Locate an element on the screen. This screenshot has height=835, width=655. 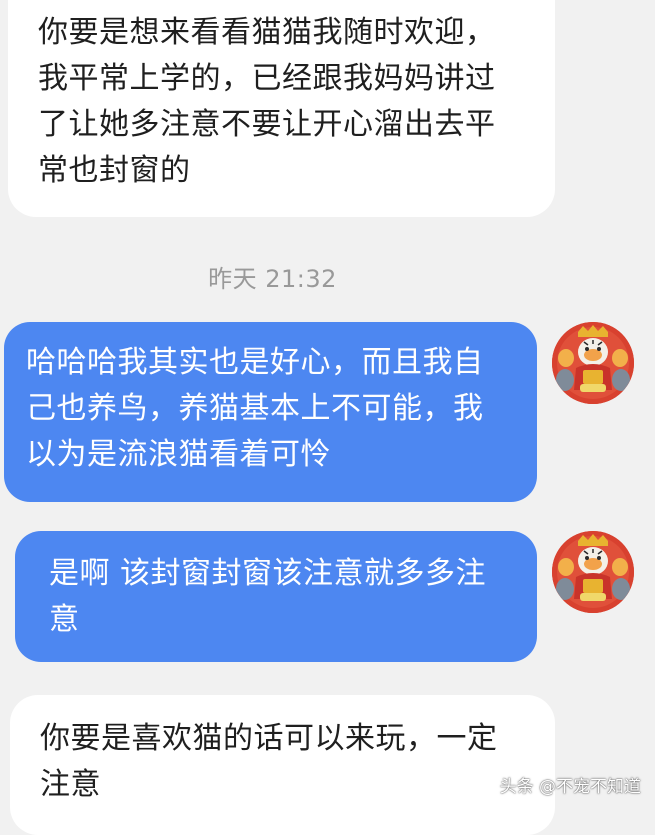
message-line: 你要是想来看看猫猫我随时欢迎， is located at coordinates (267, 32).